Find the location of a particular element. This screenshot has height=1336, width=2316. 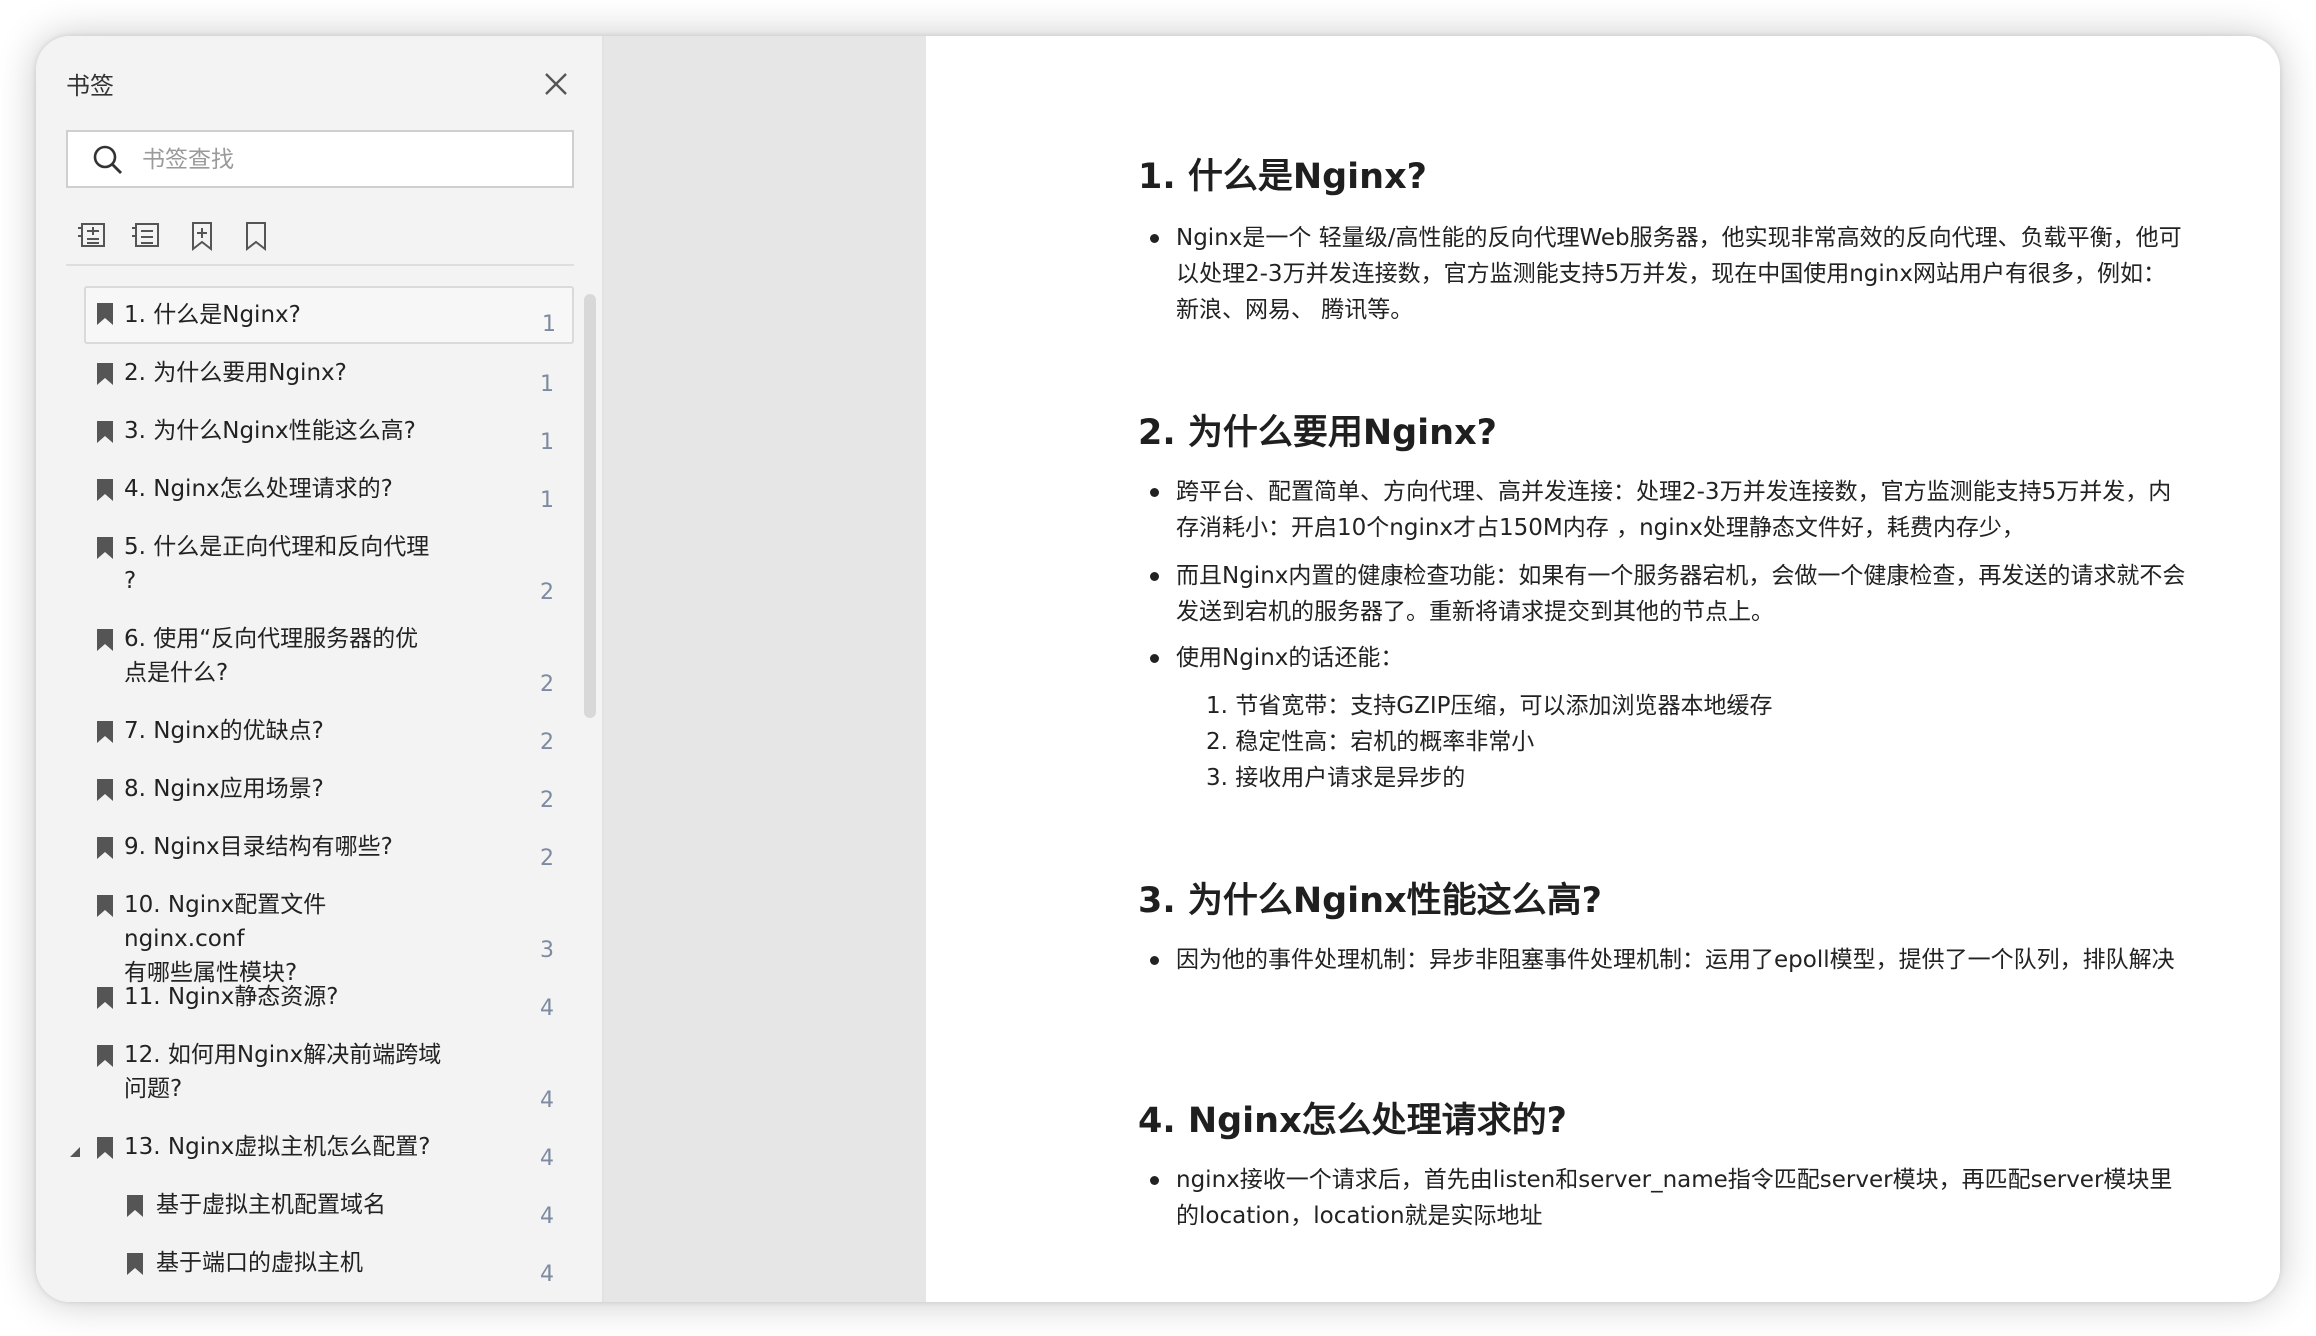

bookmark-item: 13. Nginx虚拟主机怎么配置? 4 is located at coordinates (322, 1155).